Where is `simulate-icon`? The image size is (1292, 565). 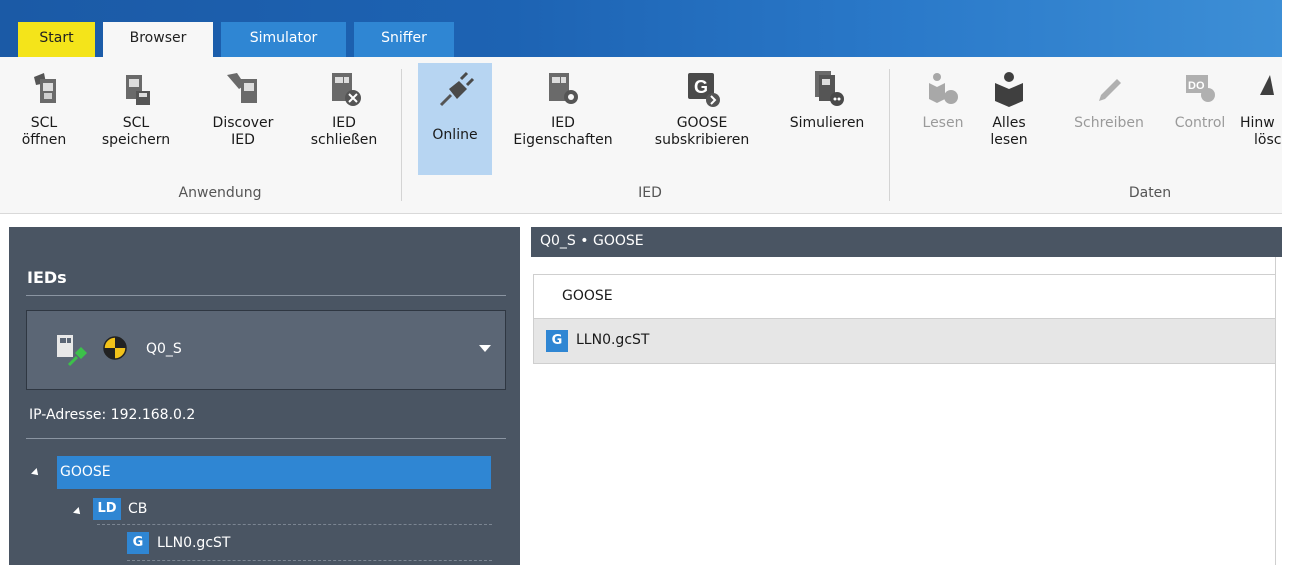
simulate-icon is located at coordinates (829, 88).